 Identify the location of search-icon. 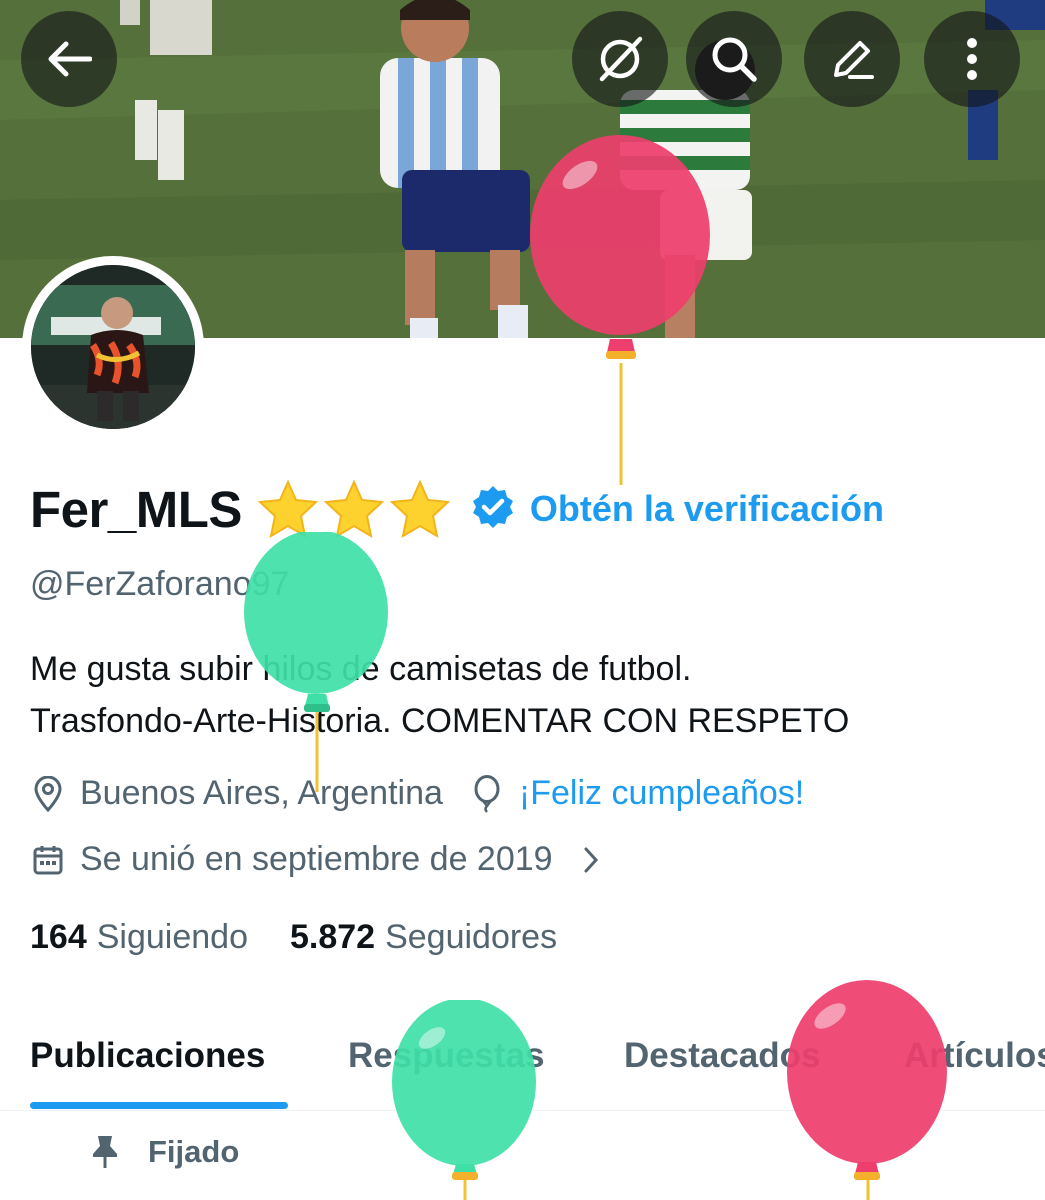
(734, 59).